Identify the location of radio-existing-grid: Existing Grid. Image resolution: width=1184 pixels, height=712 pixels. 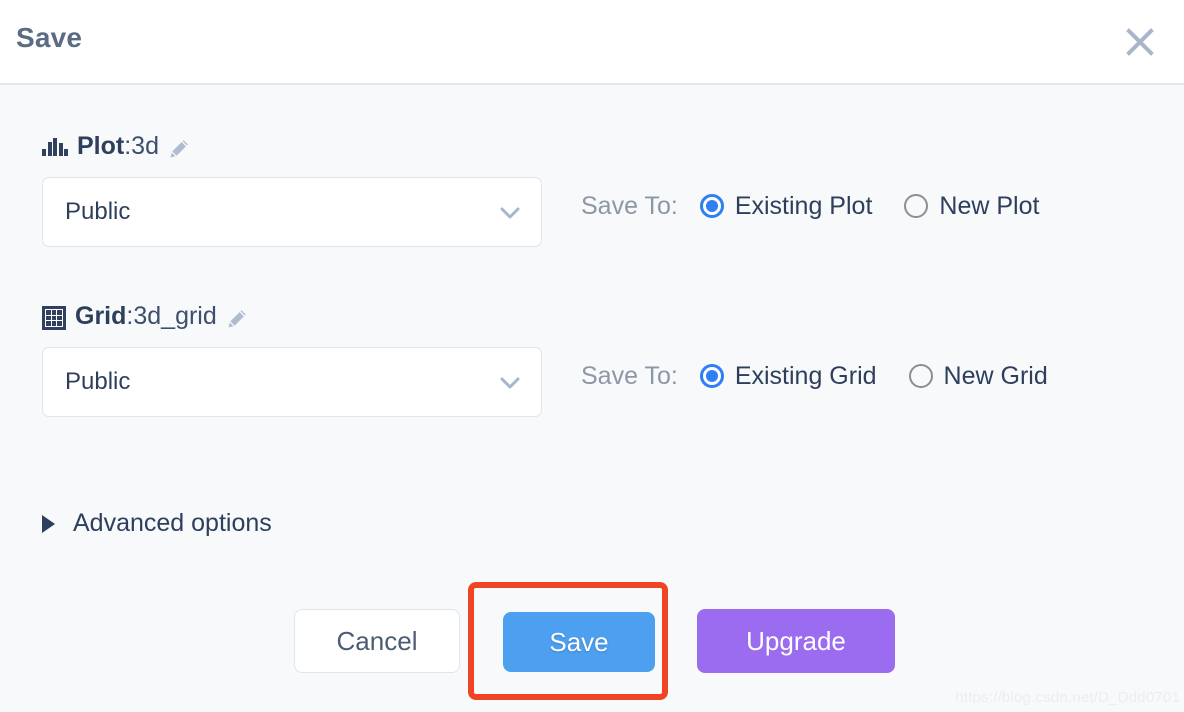
(788, 376).